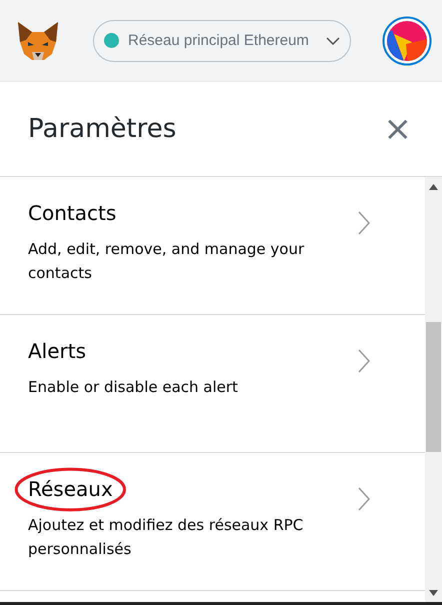  I want to click on scrollbar, so click(433, 389).